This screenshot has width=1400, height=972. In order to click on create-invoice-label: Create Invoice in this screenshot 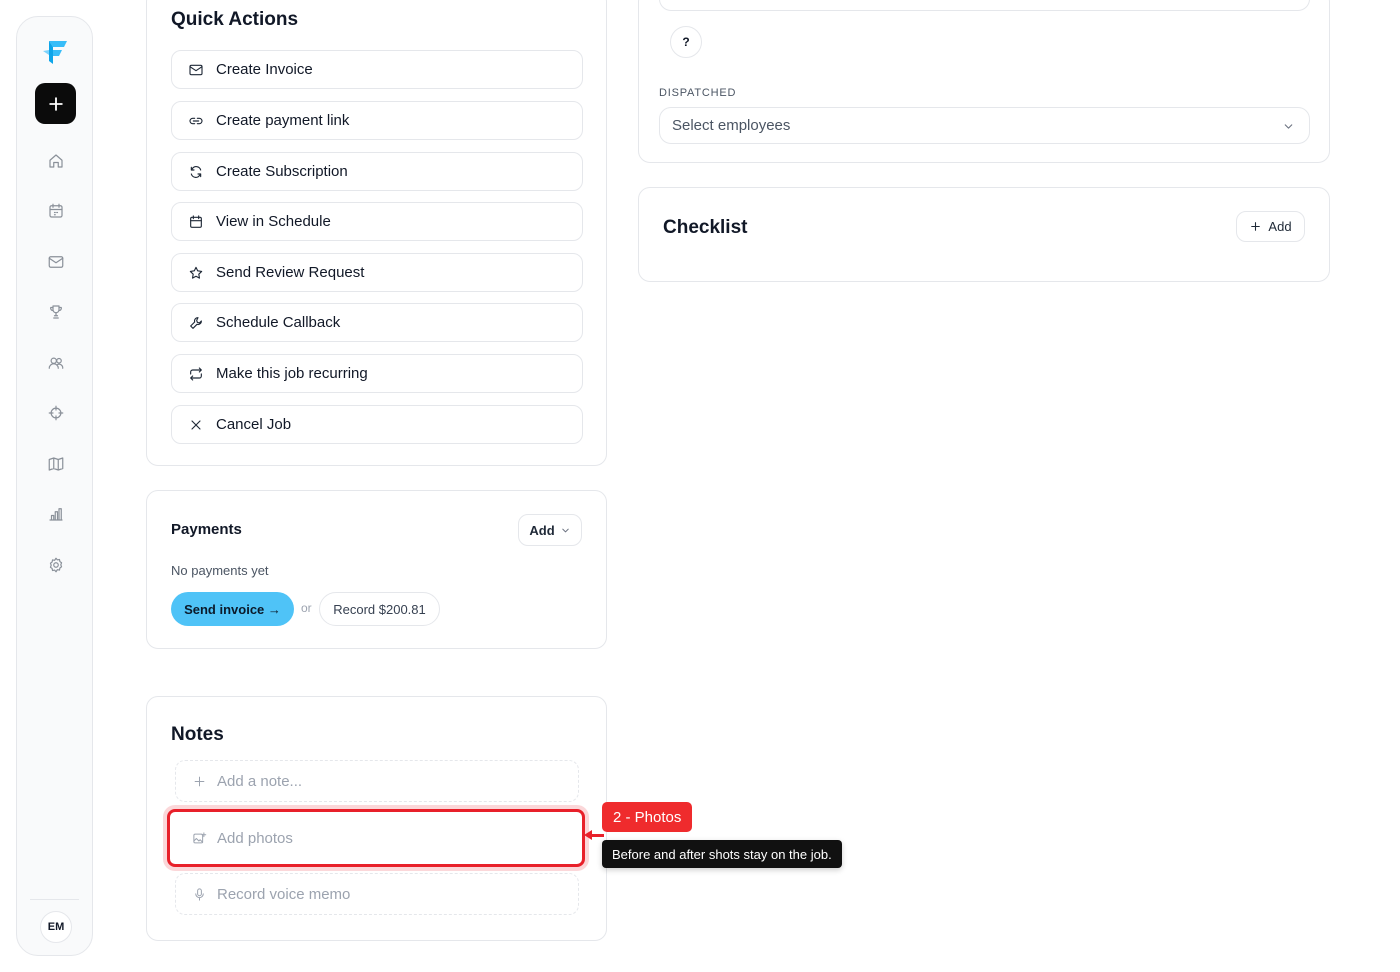, I will do `click(264, 69)`.